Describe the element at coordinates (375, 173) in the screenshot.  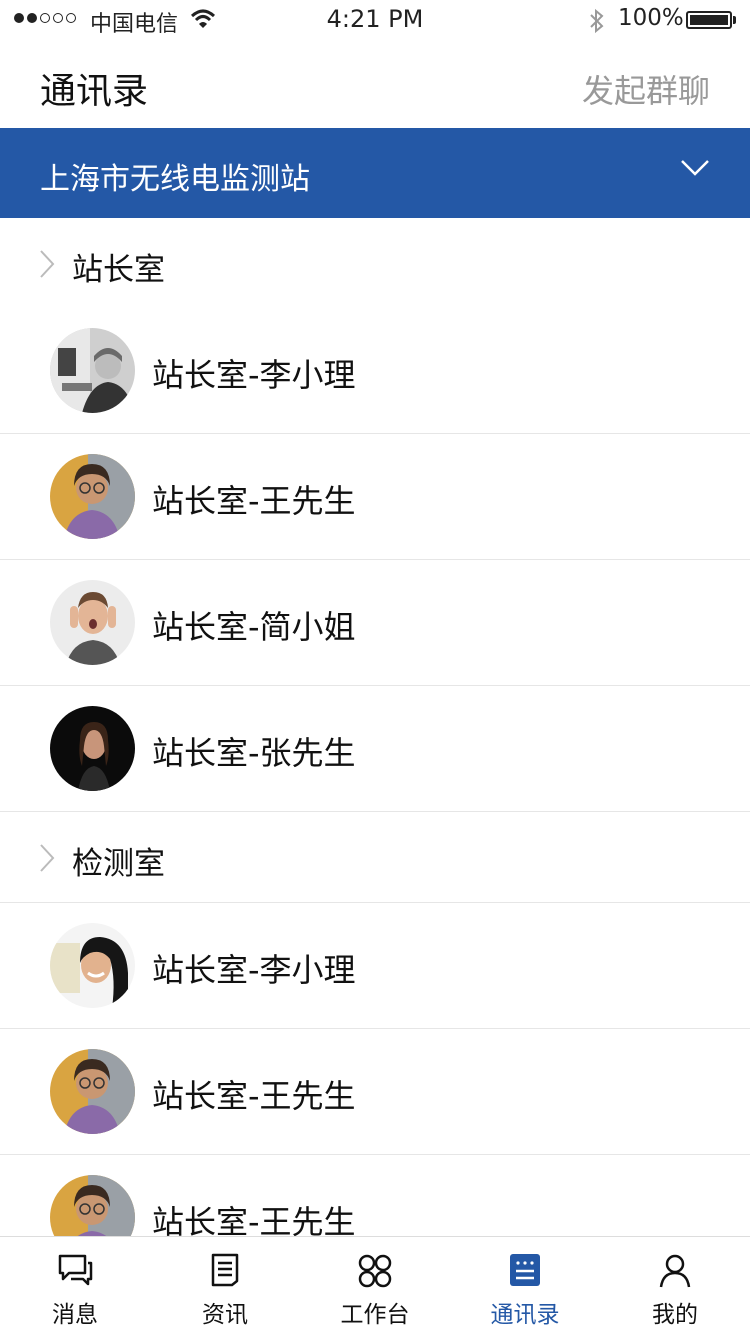
I see `organization-selector: 上海市无线电监测站` at that location.